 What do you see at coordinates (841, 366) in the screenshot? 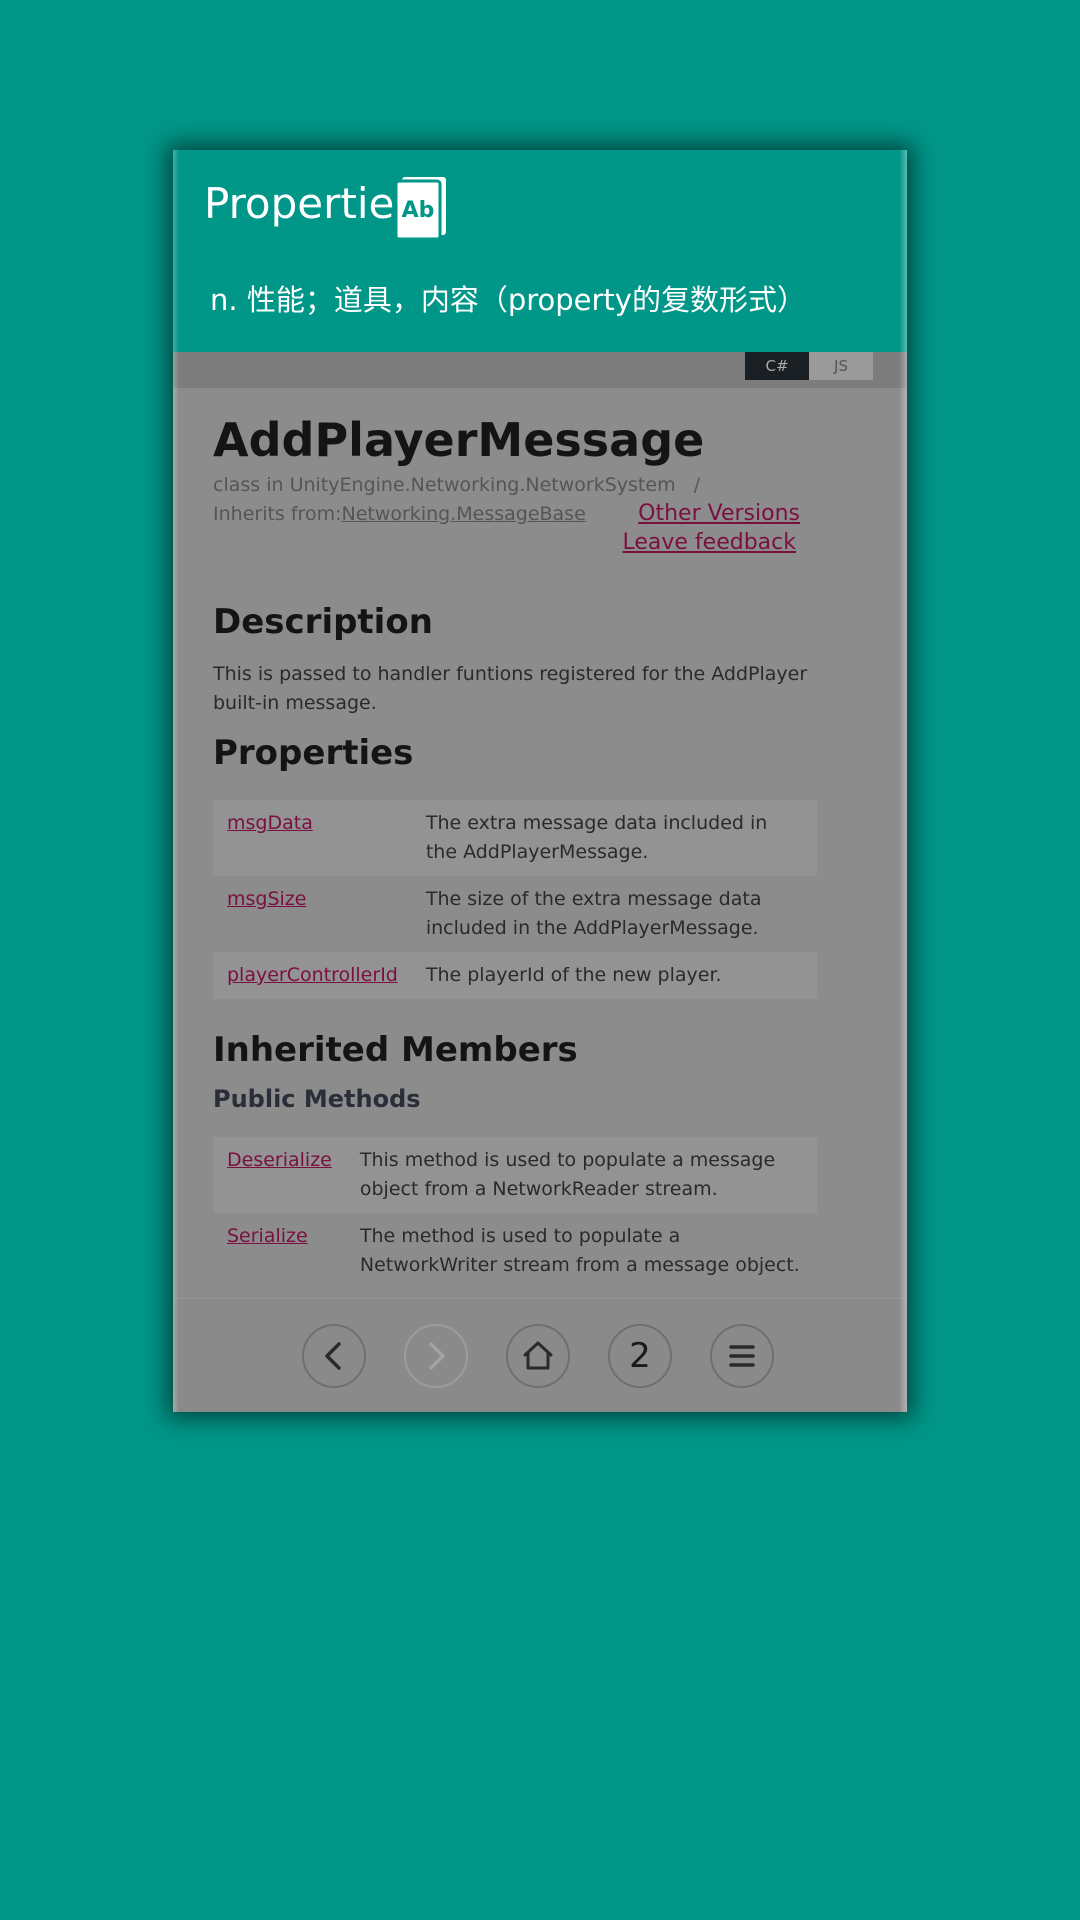
I see `tab-javascript: JS` at bounding box center [841, 366].